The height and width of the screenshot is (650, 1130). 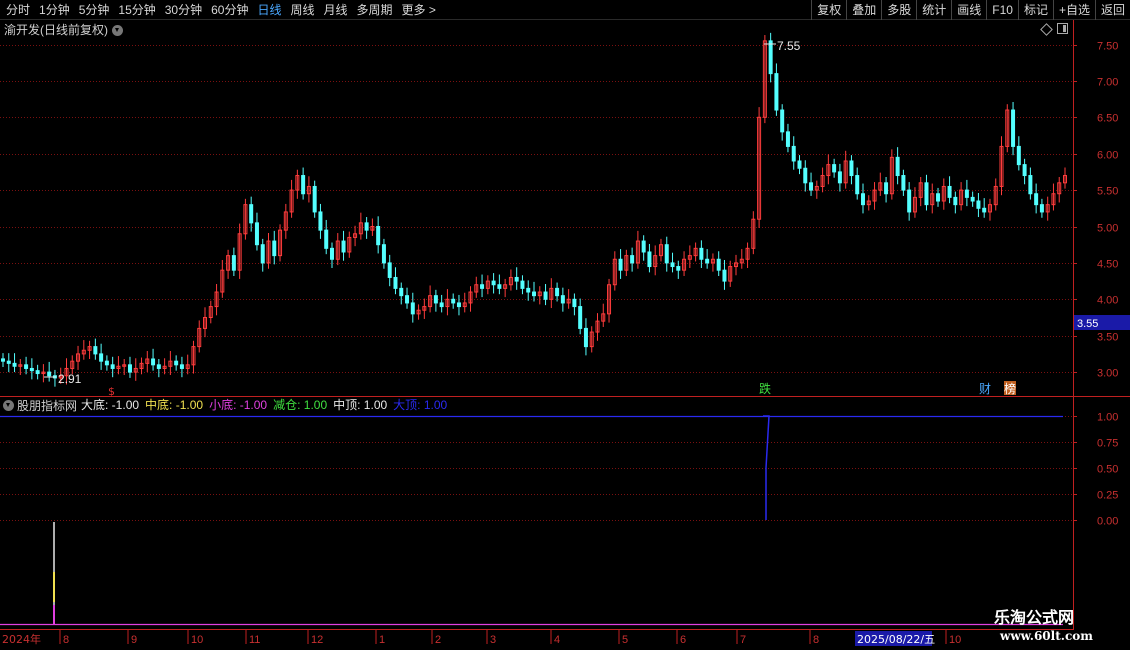 What do you see at coordinates (382, 640) in the screenshot?
I see `month-label: 1` at bounding box center [382, 640].